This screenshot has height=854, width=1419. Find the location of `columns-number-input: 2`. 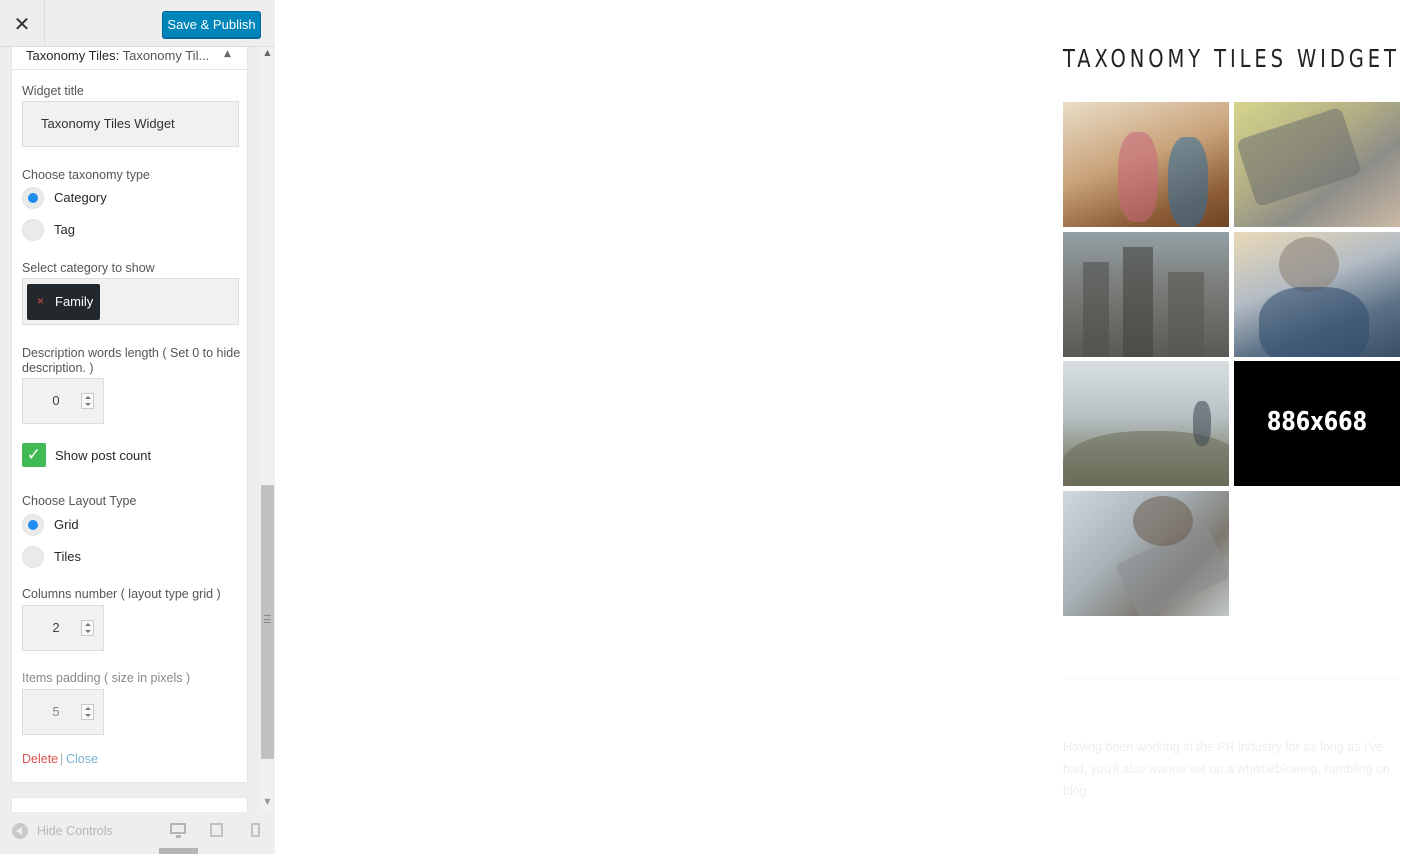

columns-number-input: 2 is located at coordinates (63, 628).